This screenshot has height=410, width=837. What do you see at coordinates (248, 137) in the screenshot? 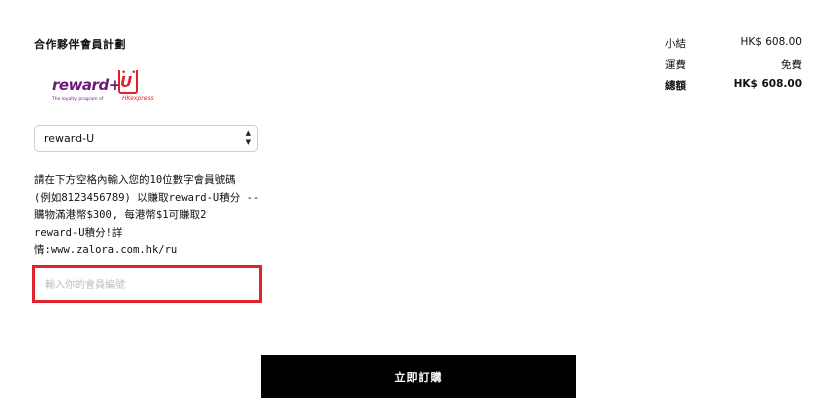
I see `select-updown-icon: ▲ ▼` at bounding box center [248, 137].